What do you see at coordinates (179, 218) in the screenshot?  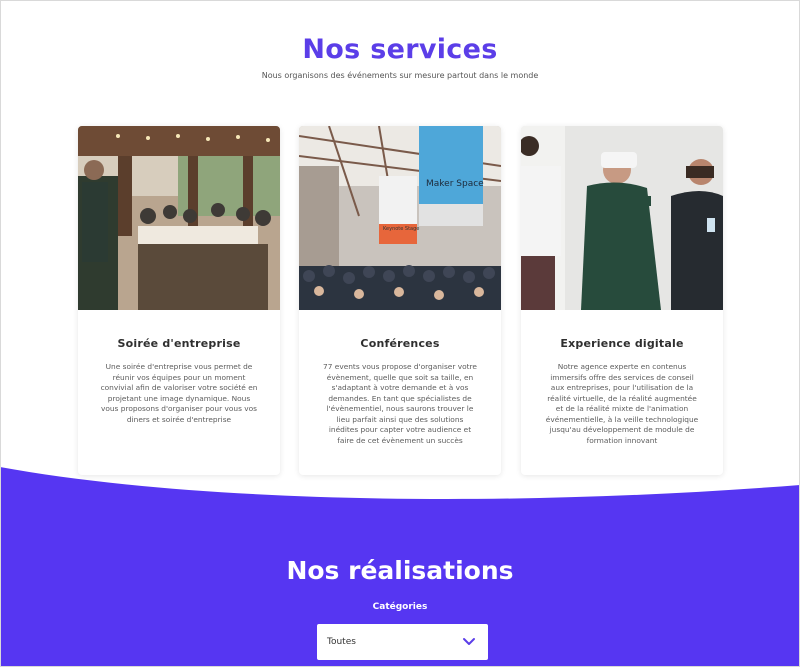 I see `business-dinner-image` at bounding box center [179, 218].